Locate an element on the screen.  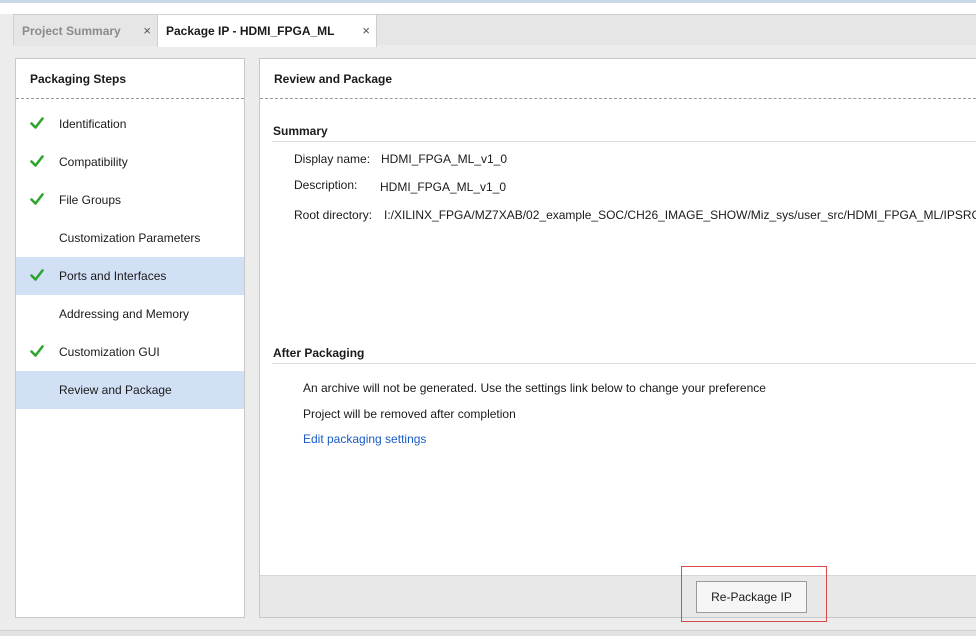
window-top-gap is located at coordinates (488, 8).